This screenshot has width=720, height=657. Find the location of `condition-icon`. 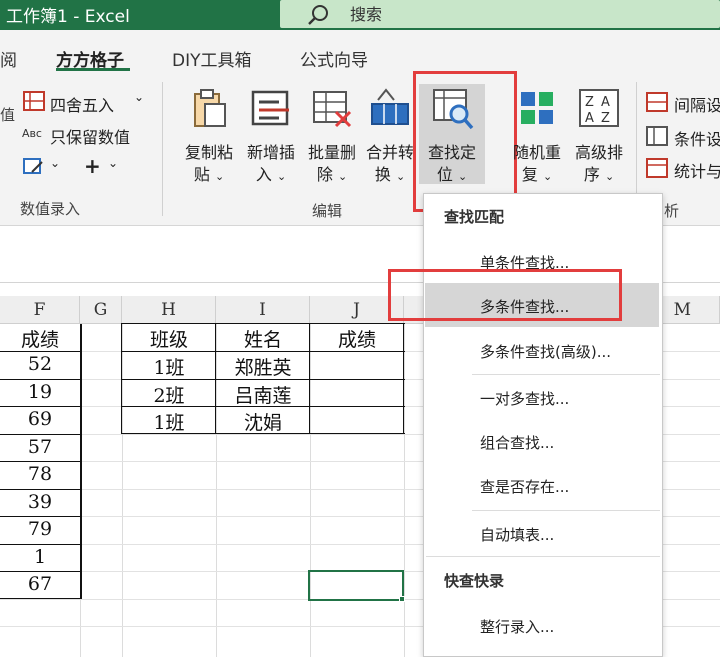

condition-icon is located at coordinates (657, 136).